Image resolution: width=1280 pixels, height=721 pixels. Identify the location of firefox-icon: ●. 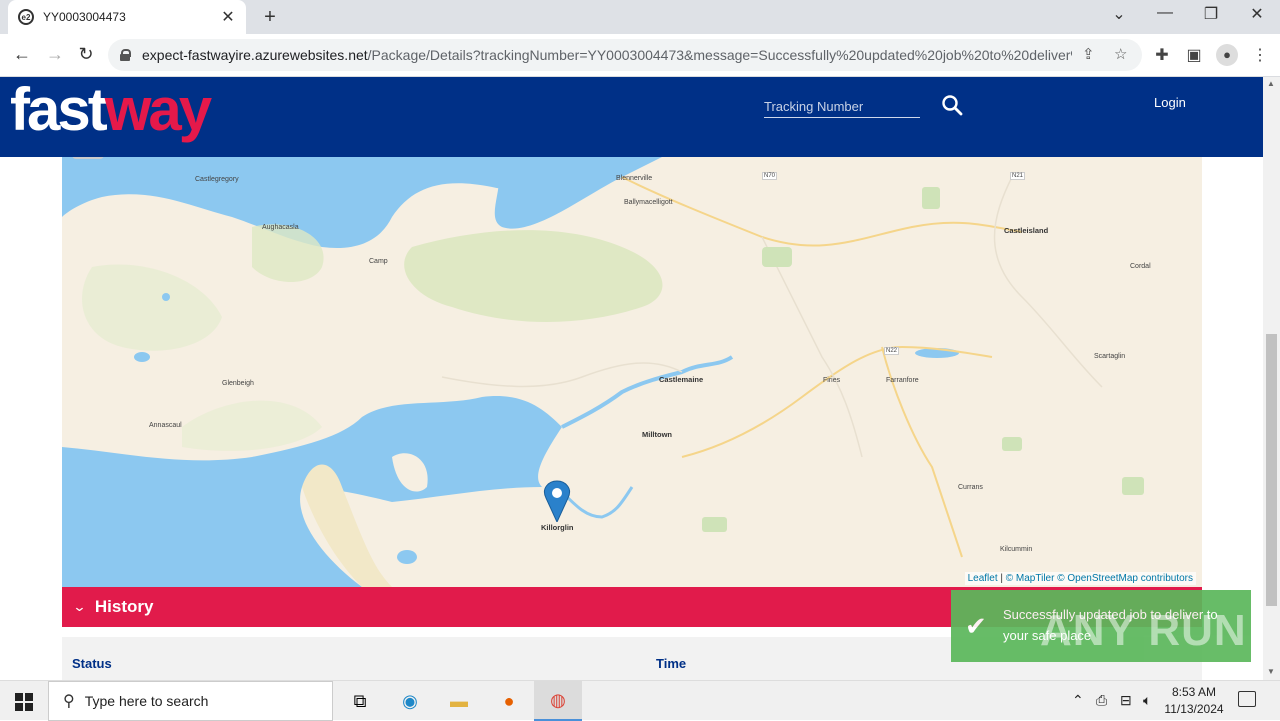
(509, 701).